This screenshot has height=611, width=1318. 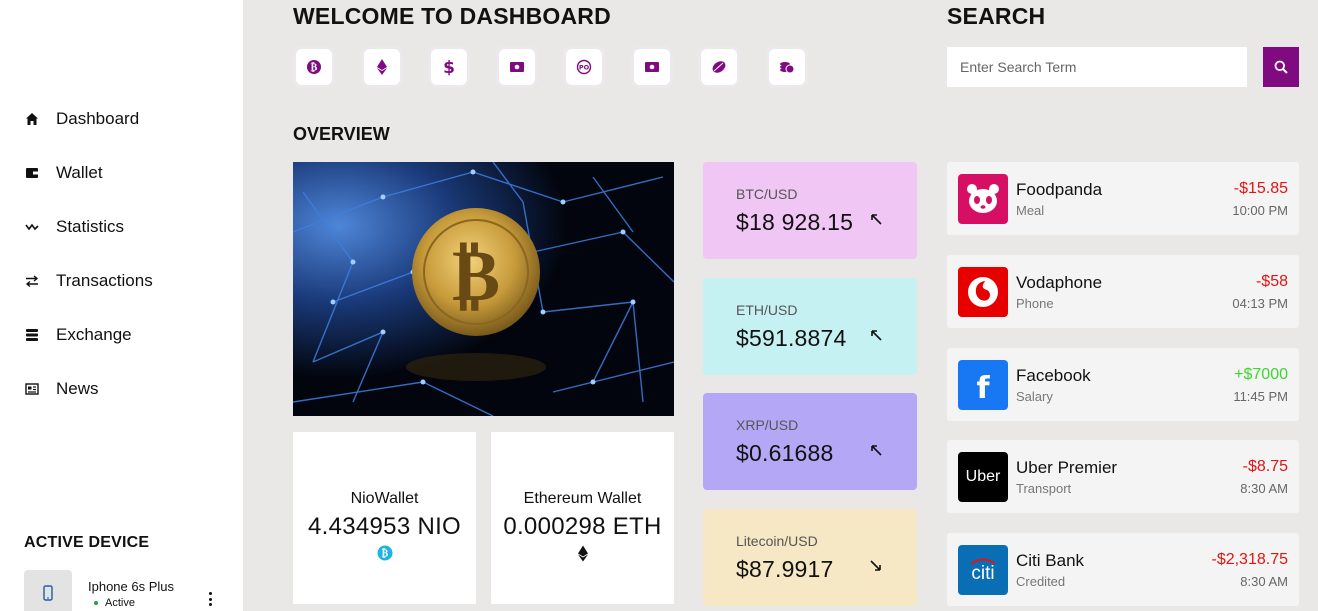 I want to click on device-status: Active, so click(x=131, y=603).